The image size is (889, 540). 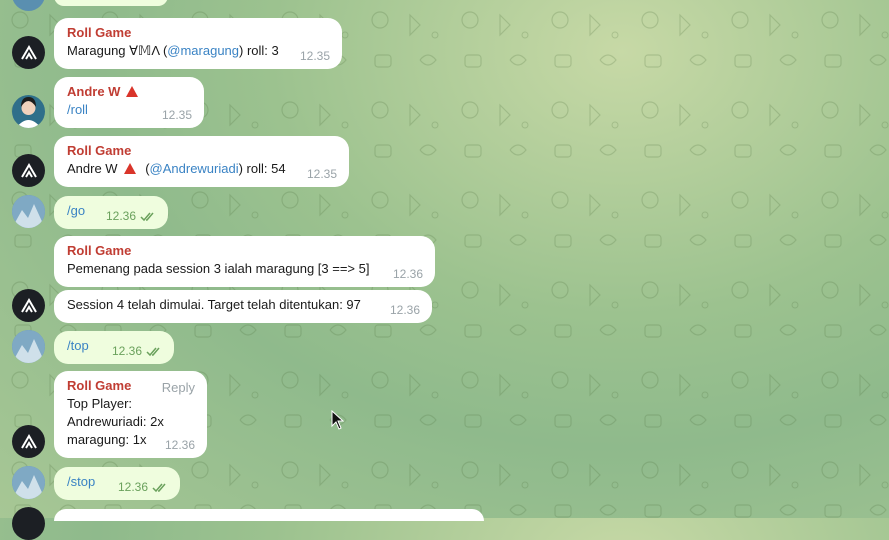 I want to click on message-text: Andre W (@Andrewuriadi) roll: 54, so click(x=176, y=168).